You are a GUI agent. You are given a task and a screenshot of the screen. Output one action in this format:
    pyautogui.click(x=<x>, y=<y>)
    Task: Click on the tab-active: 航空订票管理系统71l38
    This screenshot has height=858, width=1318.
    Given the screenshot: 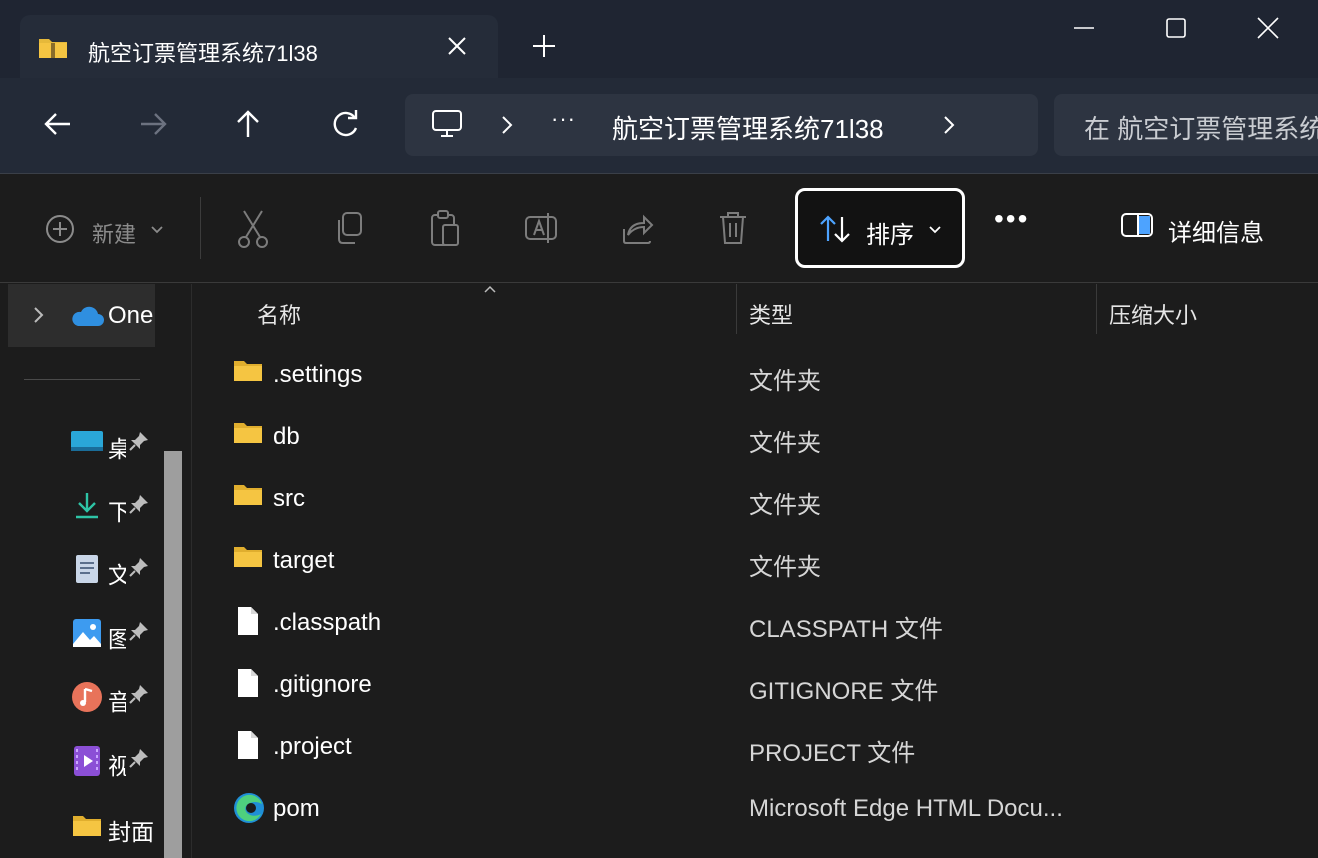 What is the action you would take?
    pyautogui.click(x=259, y=46)
    